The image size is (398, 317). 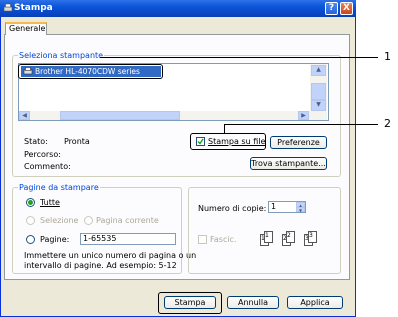 What do you see at coordinates (47, 166) in the screenshot?
I see `comment-label: Commento:` at bounding box center [47, 166].